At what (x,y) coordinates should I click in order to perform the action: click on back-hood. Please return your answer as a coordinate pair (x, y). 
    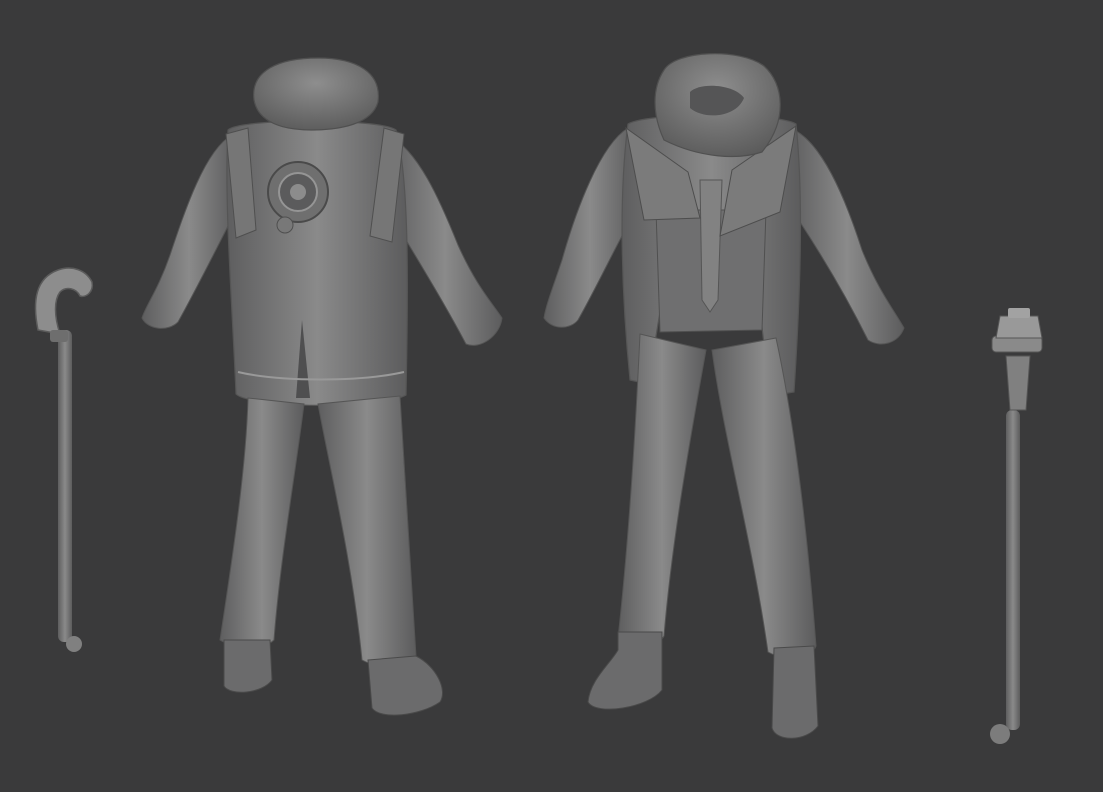
    Looking at the image, I should click on (316, 94).